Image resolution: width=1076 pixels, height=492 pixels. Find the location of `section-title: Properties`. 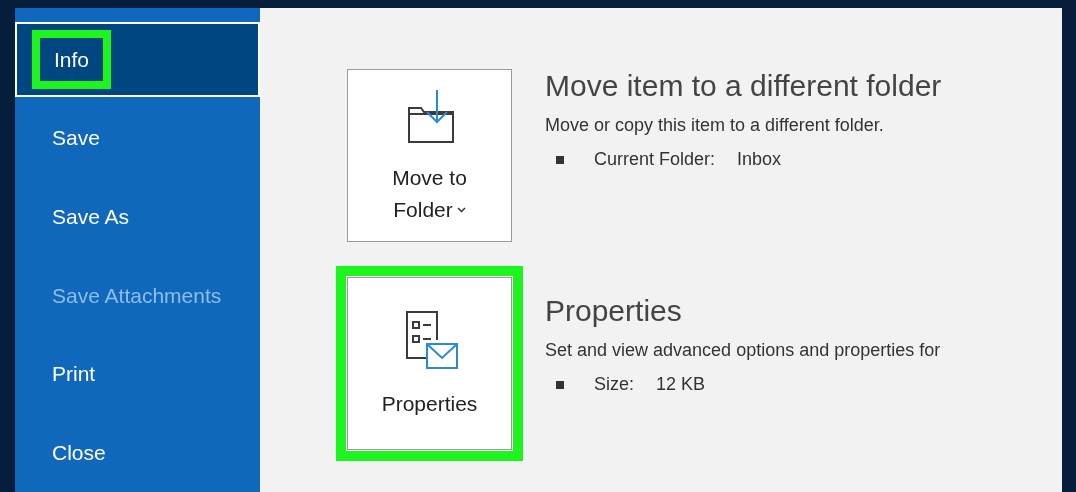

section-title: Properties is located at coordinates (614, 311).